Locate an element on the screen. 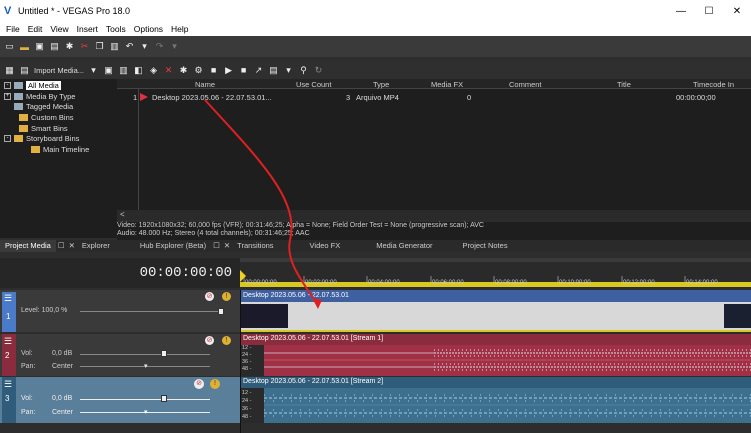  copy-icon: ❐ is located at coordinates (99, 46).